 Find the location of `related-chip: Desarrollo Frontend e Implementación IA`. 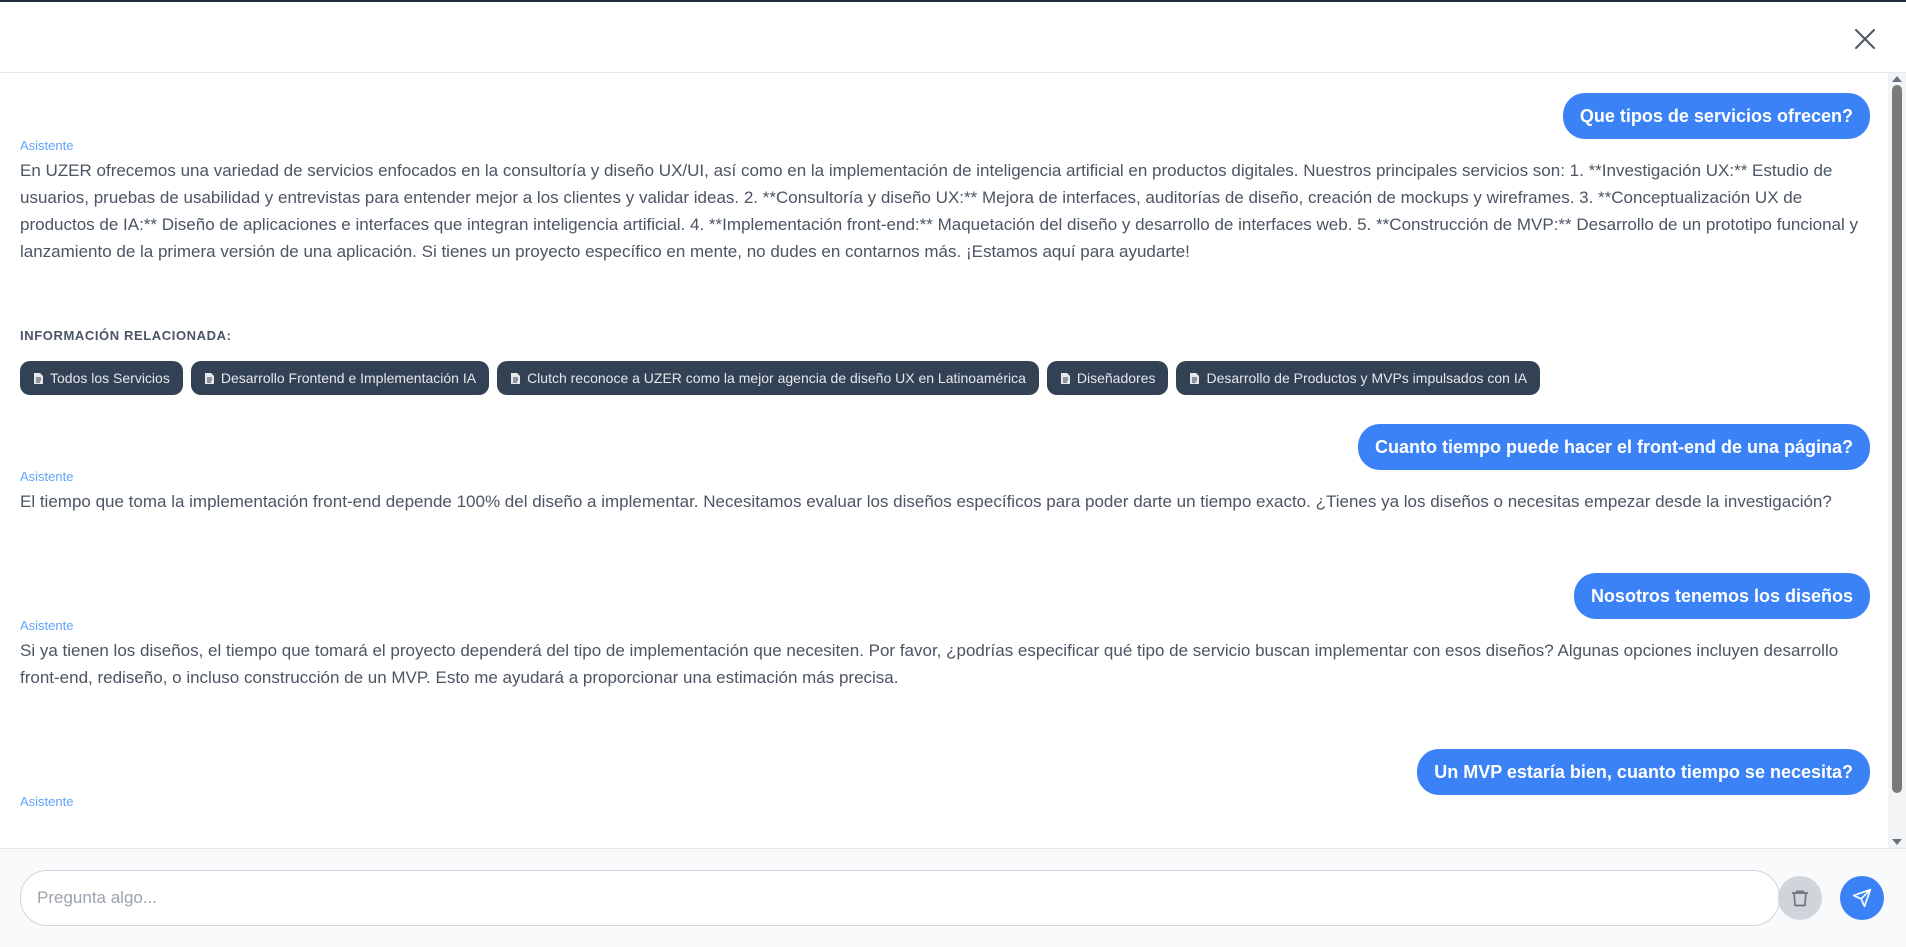

related-chip: Desarrollo Frontend e Implementación IA is located at coordinates (340, 378).